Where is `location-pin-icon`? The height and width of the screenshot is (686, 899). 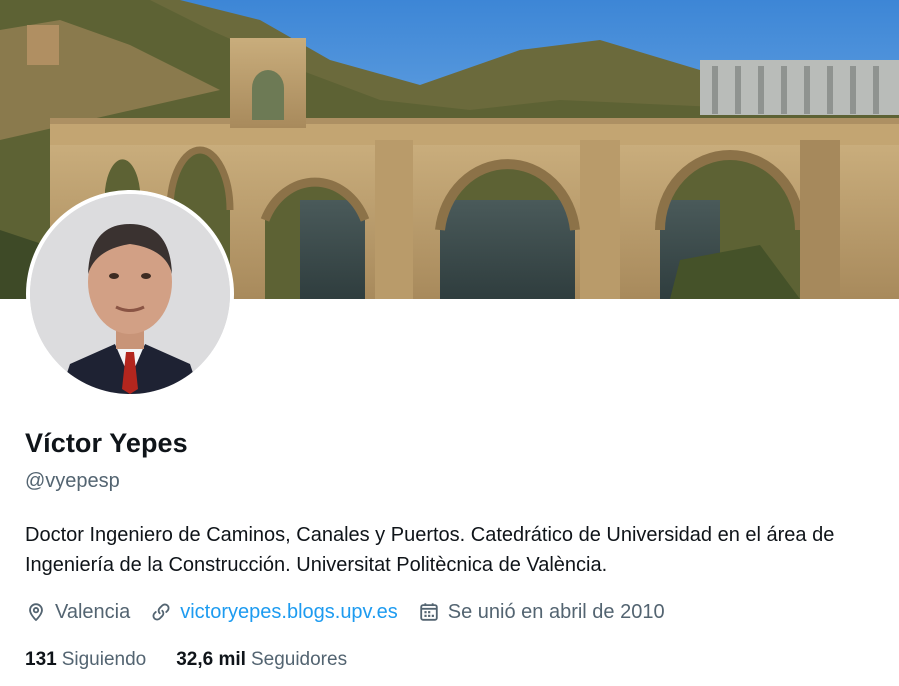 location-pin-icon is located at coordinates (36, 612).